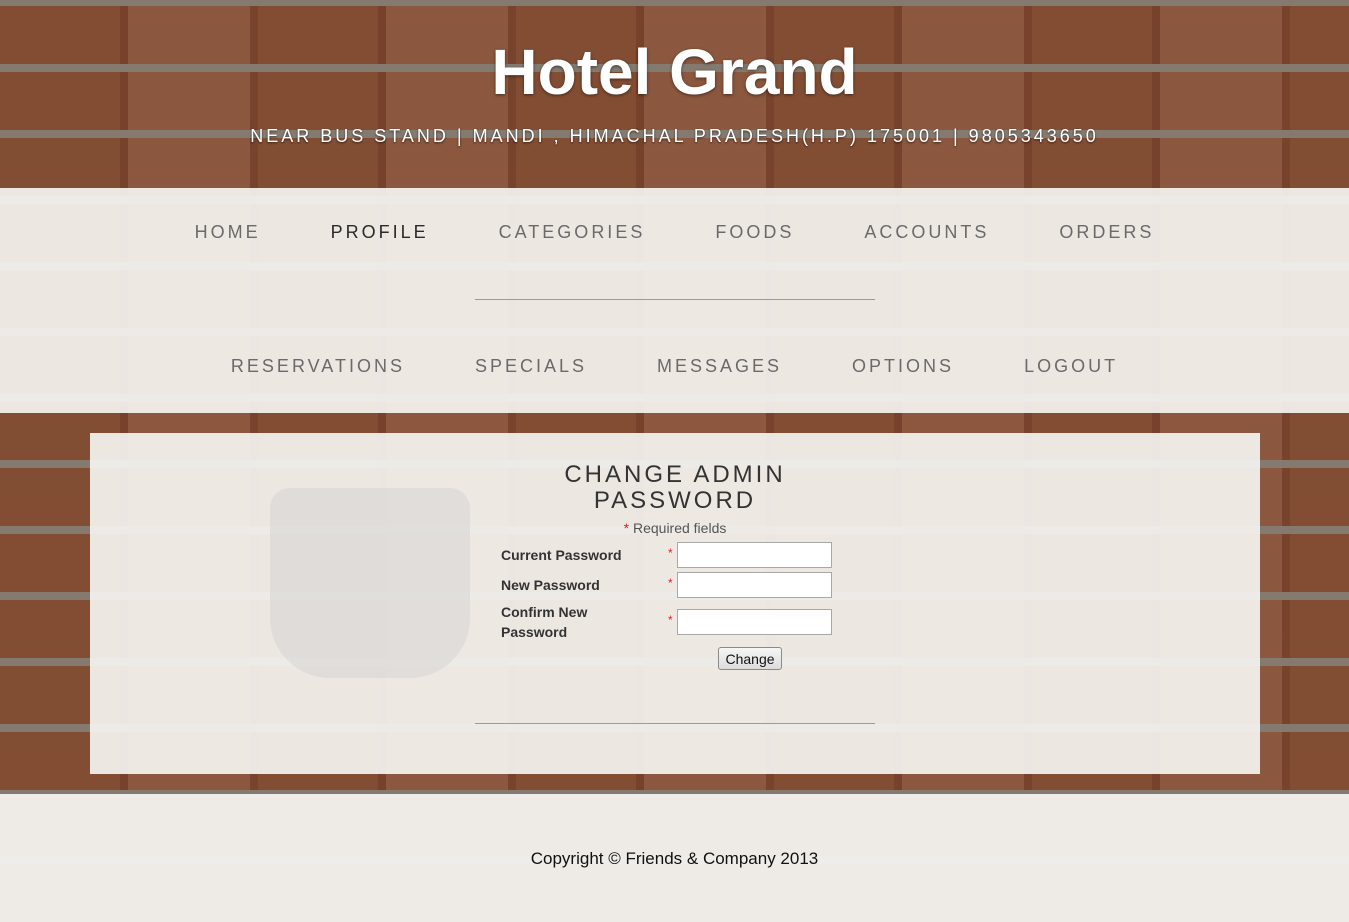 This screenshot has width=1349, height=922. I want to click on site-title: Hotel Grand, so click(674, 72).